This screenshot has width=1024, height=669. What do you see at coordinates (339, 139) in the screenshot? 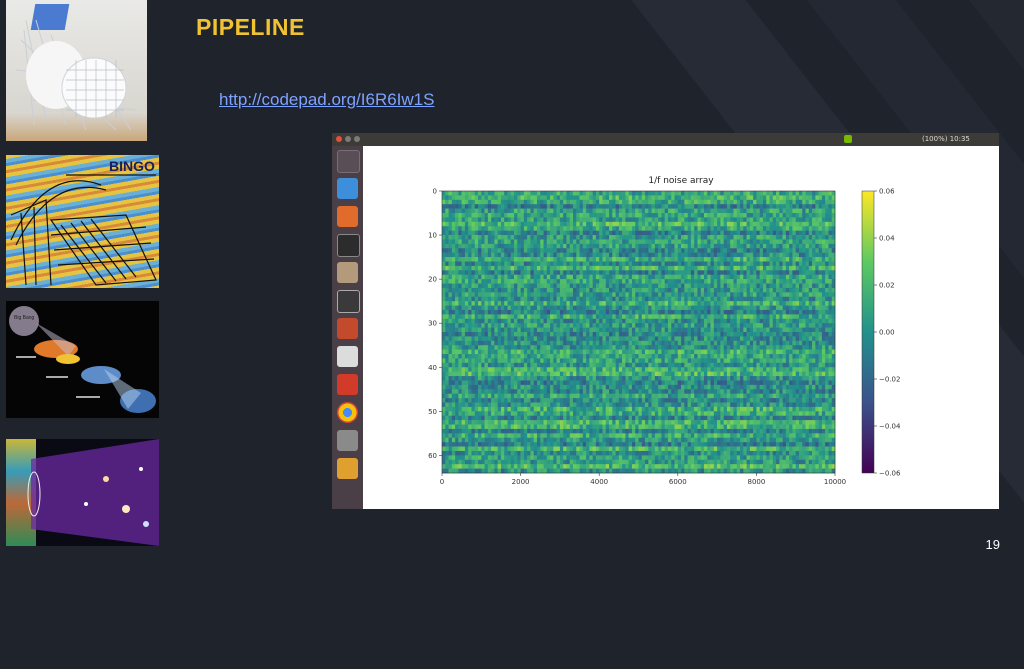
I see `close-window-icon` at bounding box center [339, 139].